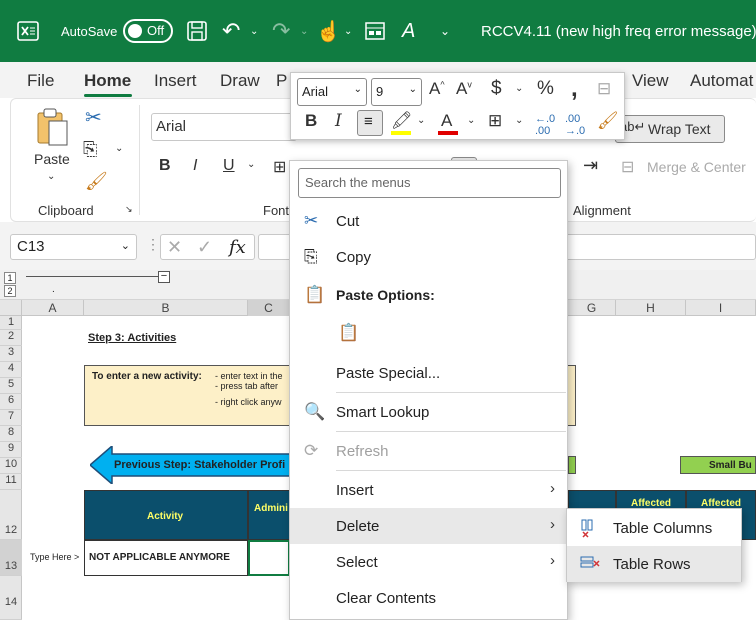 This screenshot has height=620, width=756. What do you see at coordinates (240, 81) in the screenshot?
I see `tab-draw: Draw` at bounding box center [240, 81].